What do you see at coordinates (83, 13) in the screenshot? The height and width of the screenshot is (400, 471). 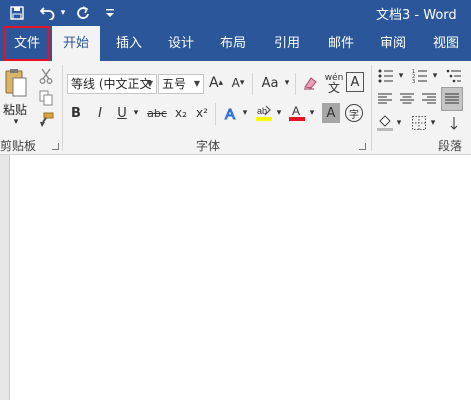 I see `redo-icon` at bounding box center [83, 13].